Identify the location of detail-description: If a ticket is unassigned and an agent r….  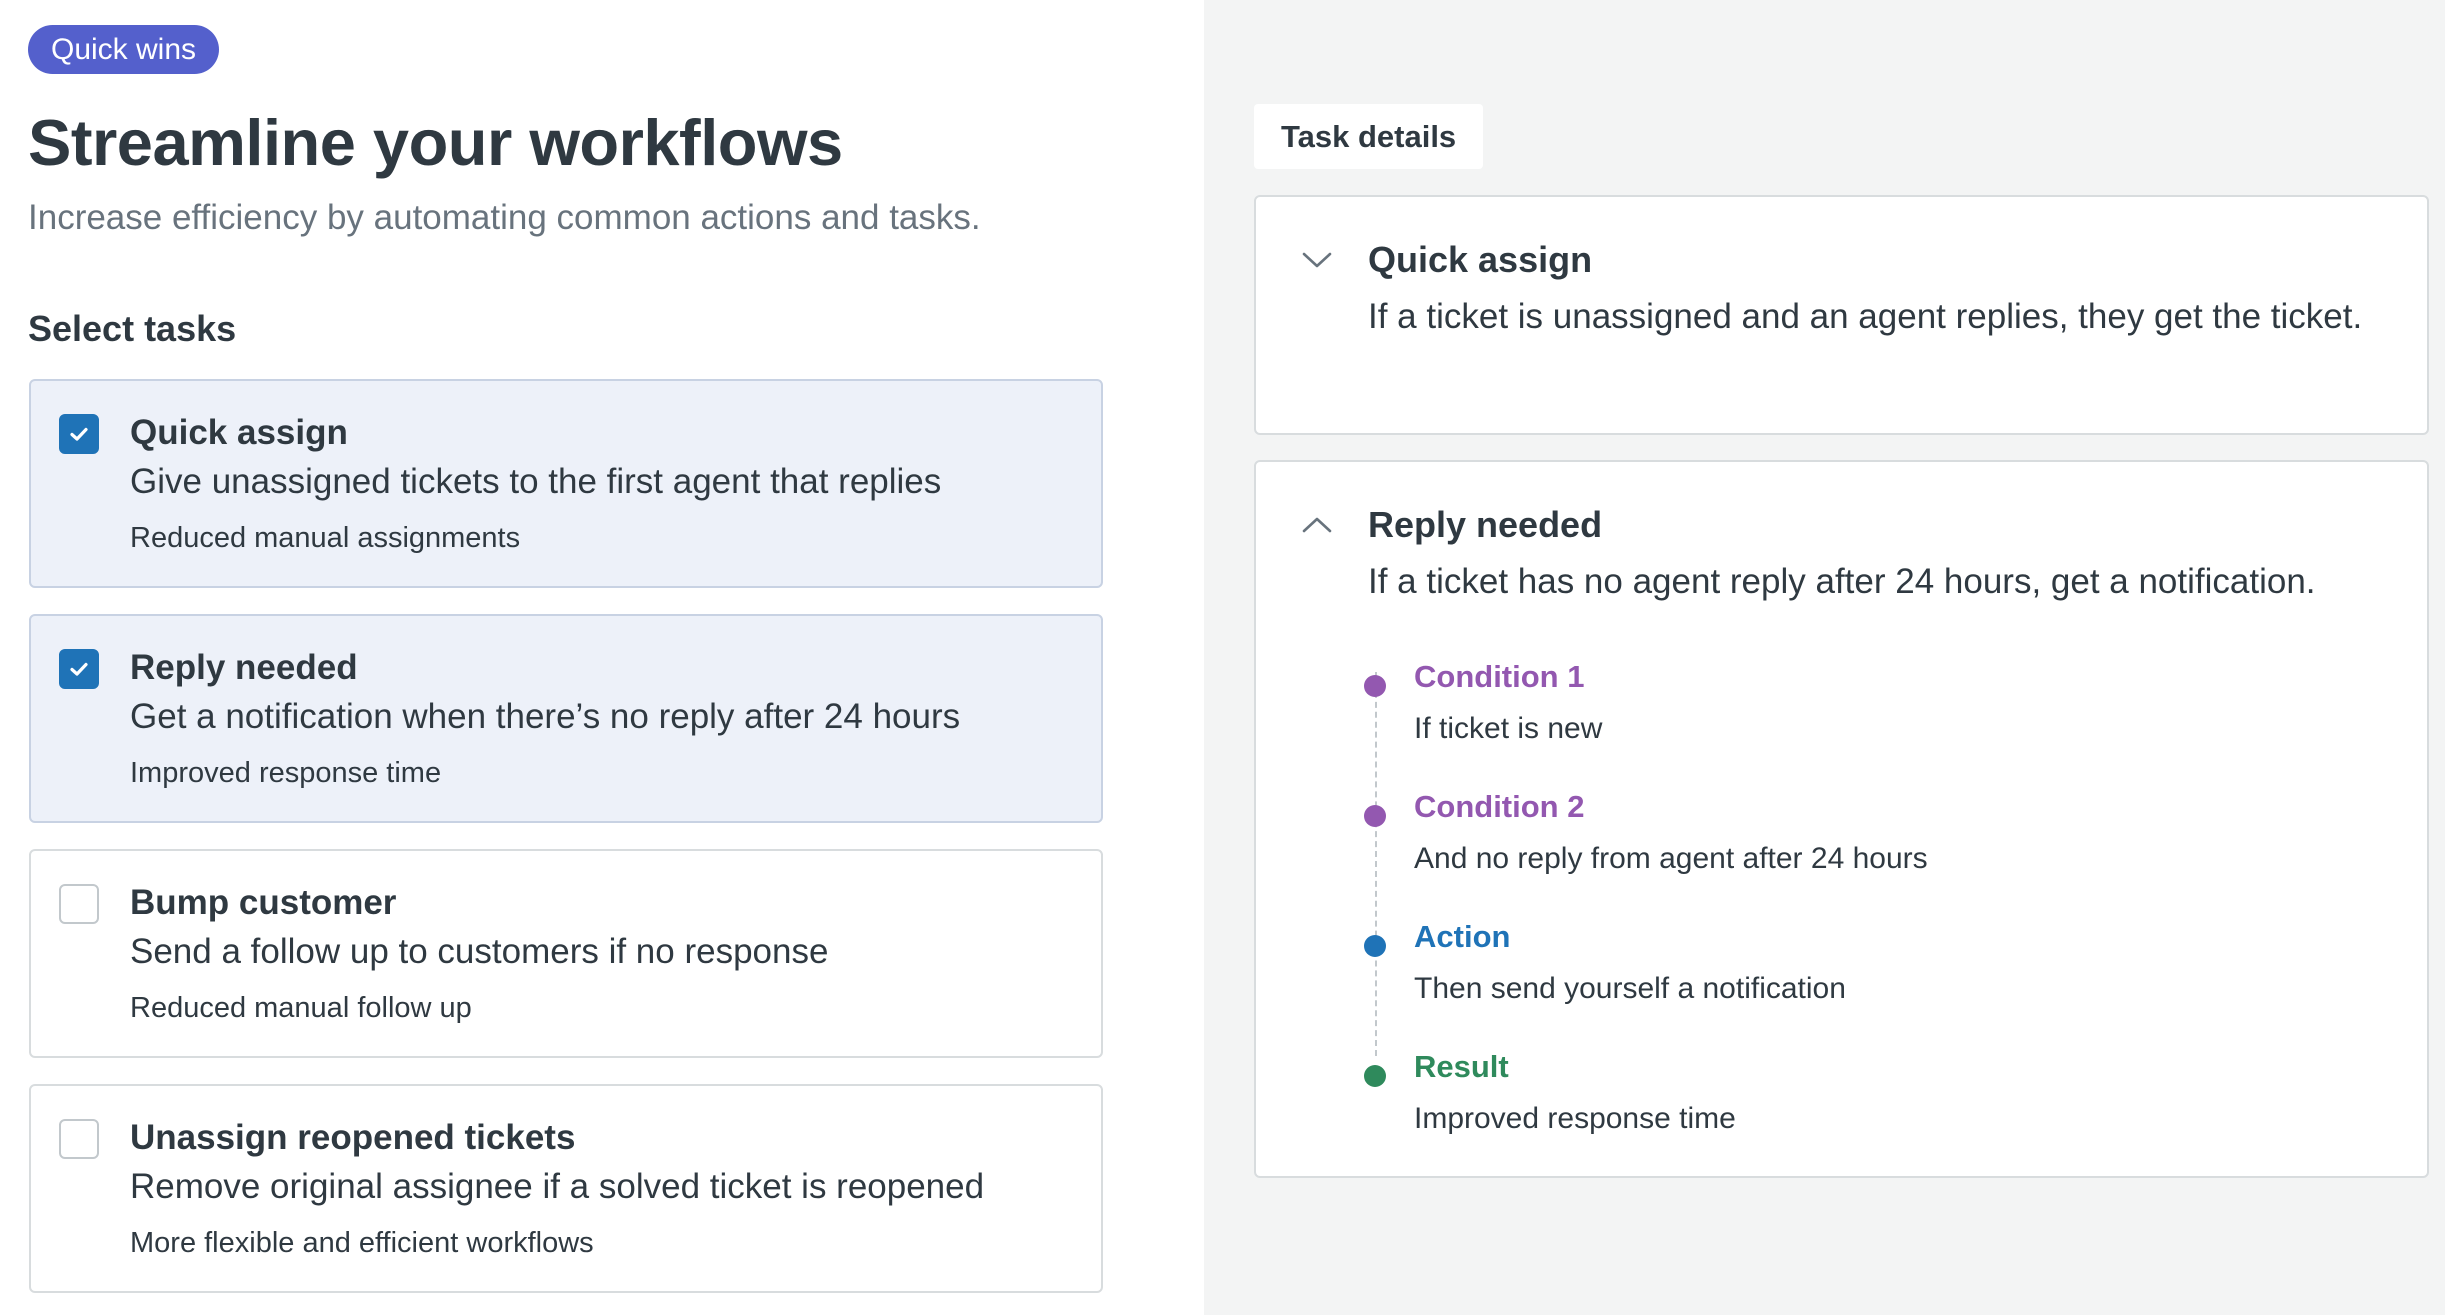
(1865, 316).